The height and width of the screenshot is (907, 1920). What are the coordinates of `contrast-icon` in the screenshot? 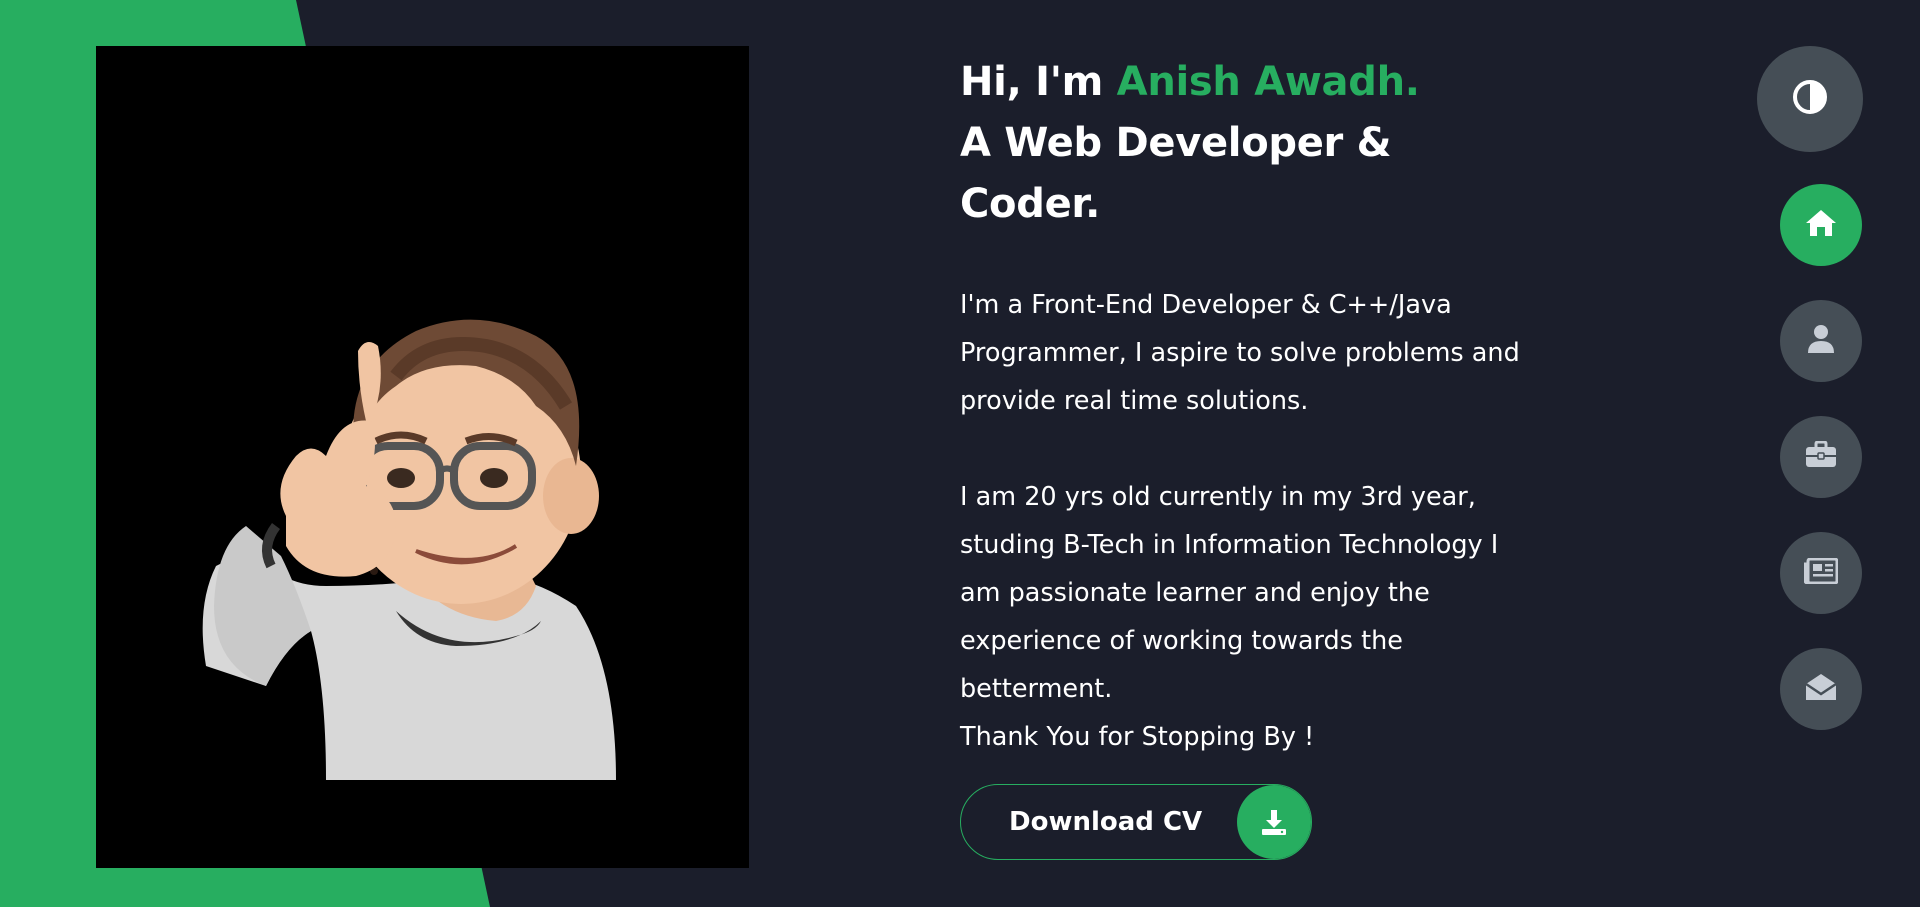 It's located at (1810, 99).